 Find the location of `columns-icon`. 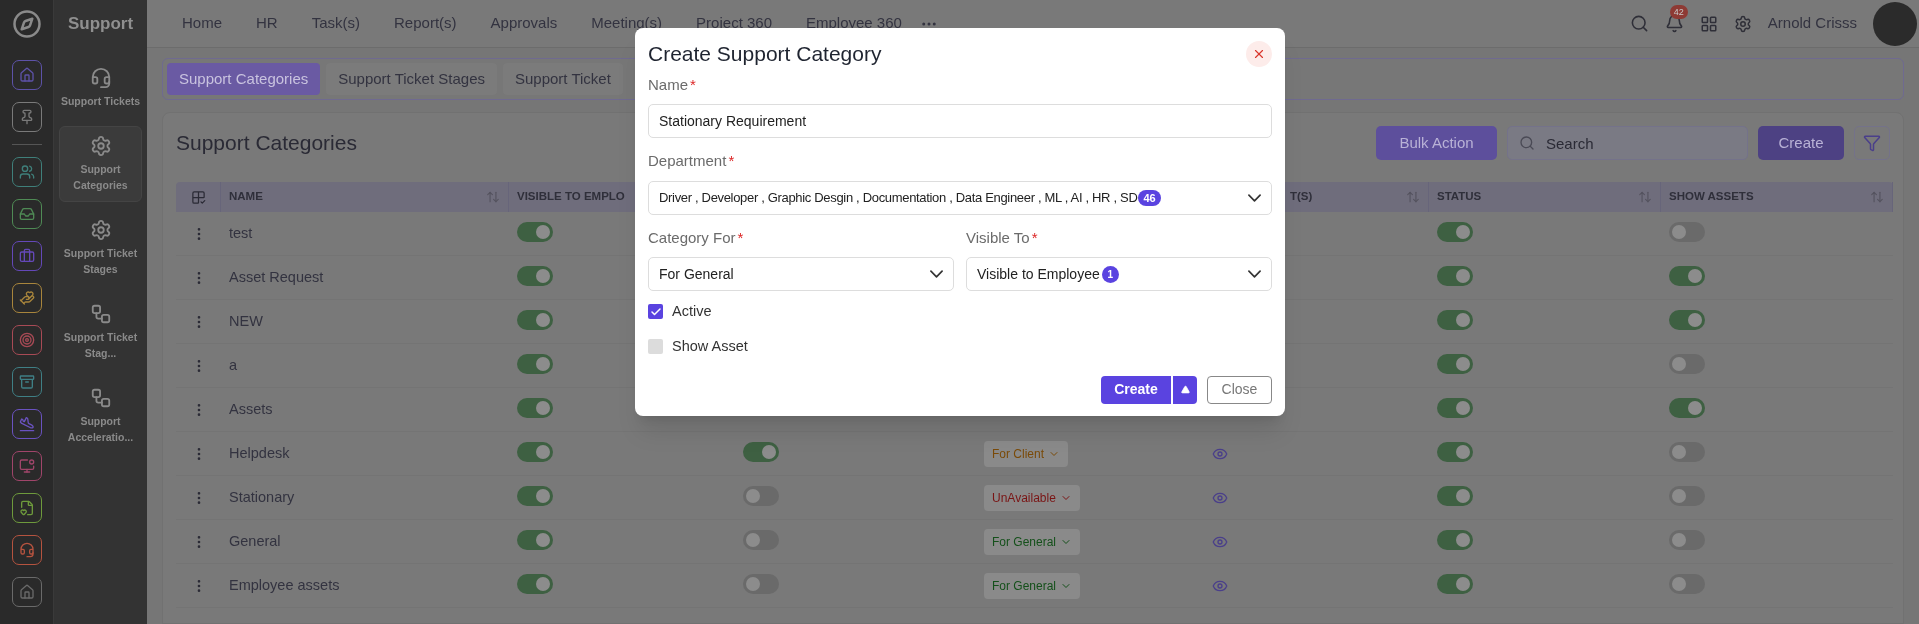

columns-icon is located at coordinates (198, 197).